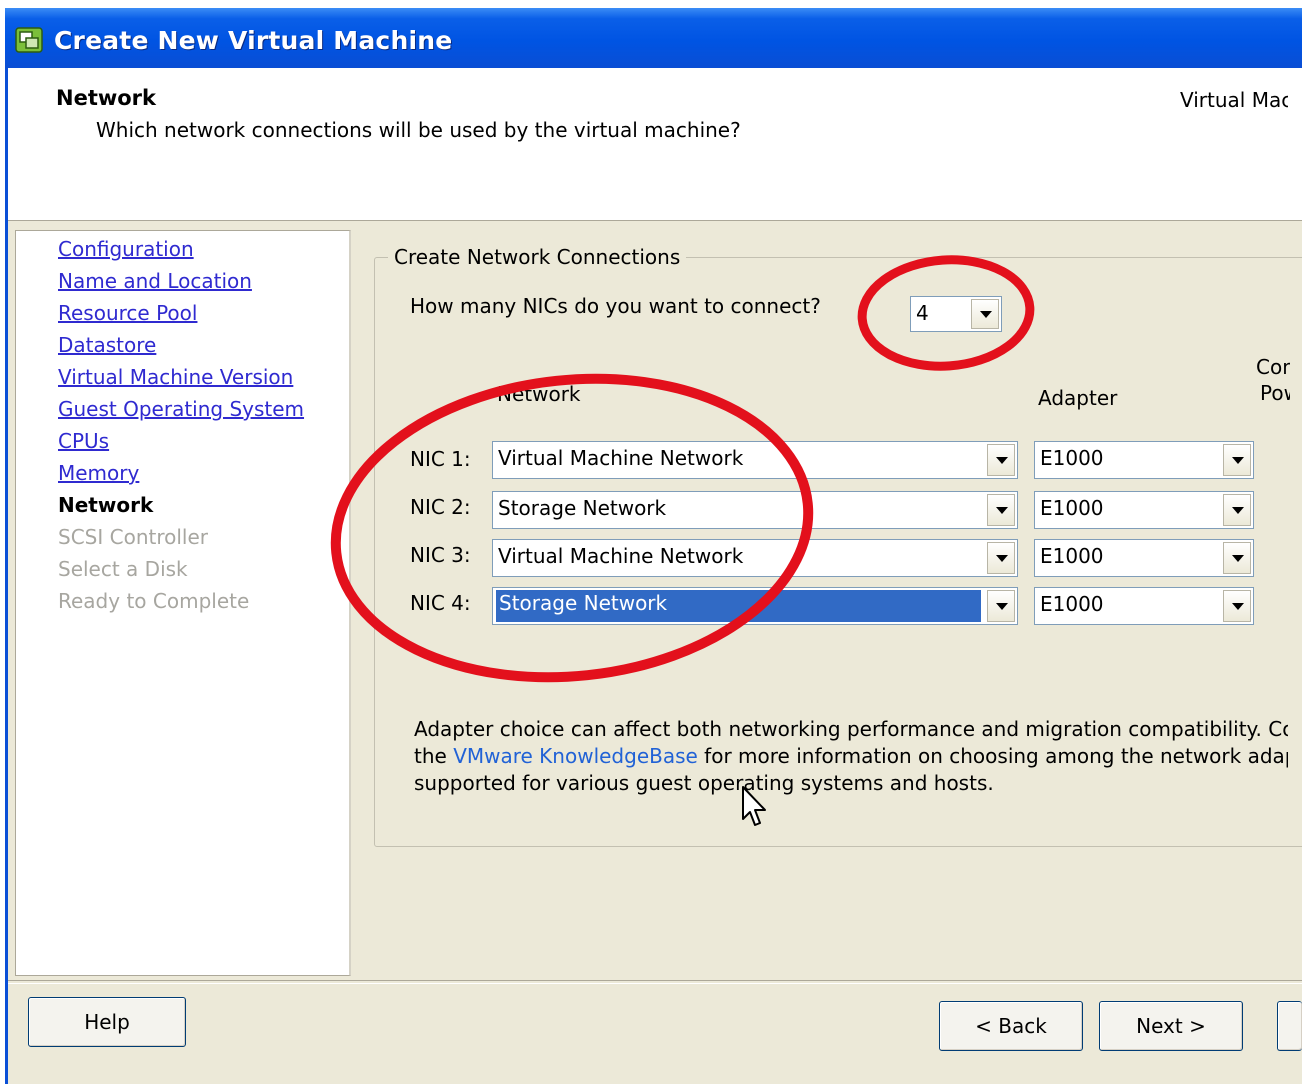 This screenshot has width=1302, height=1084. What do you see at coordinates (440, 555) in the screenshot?
I see `nic3-label: NIC 3:` at bounding box center [440, 555].